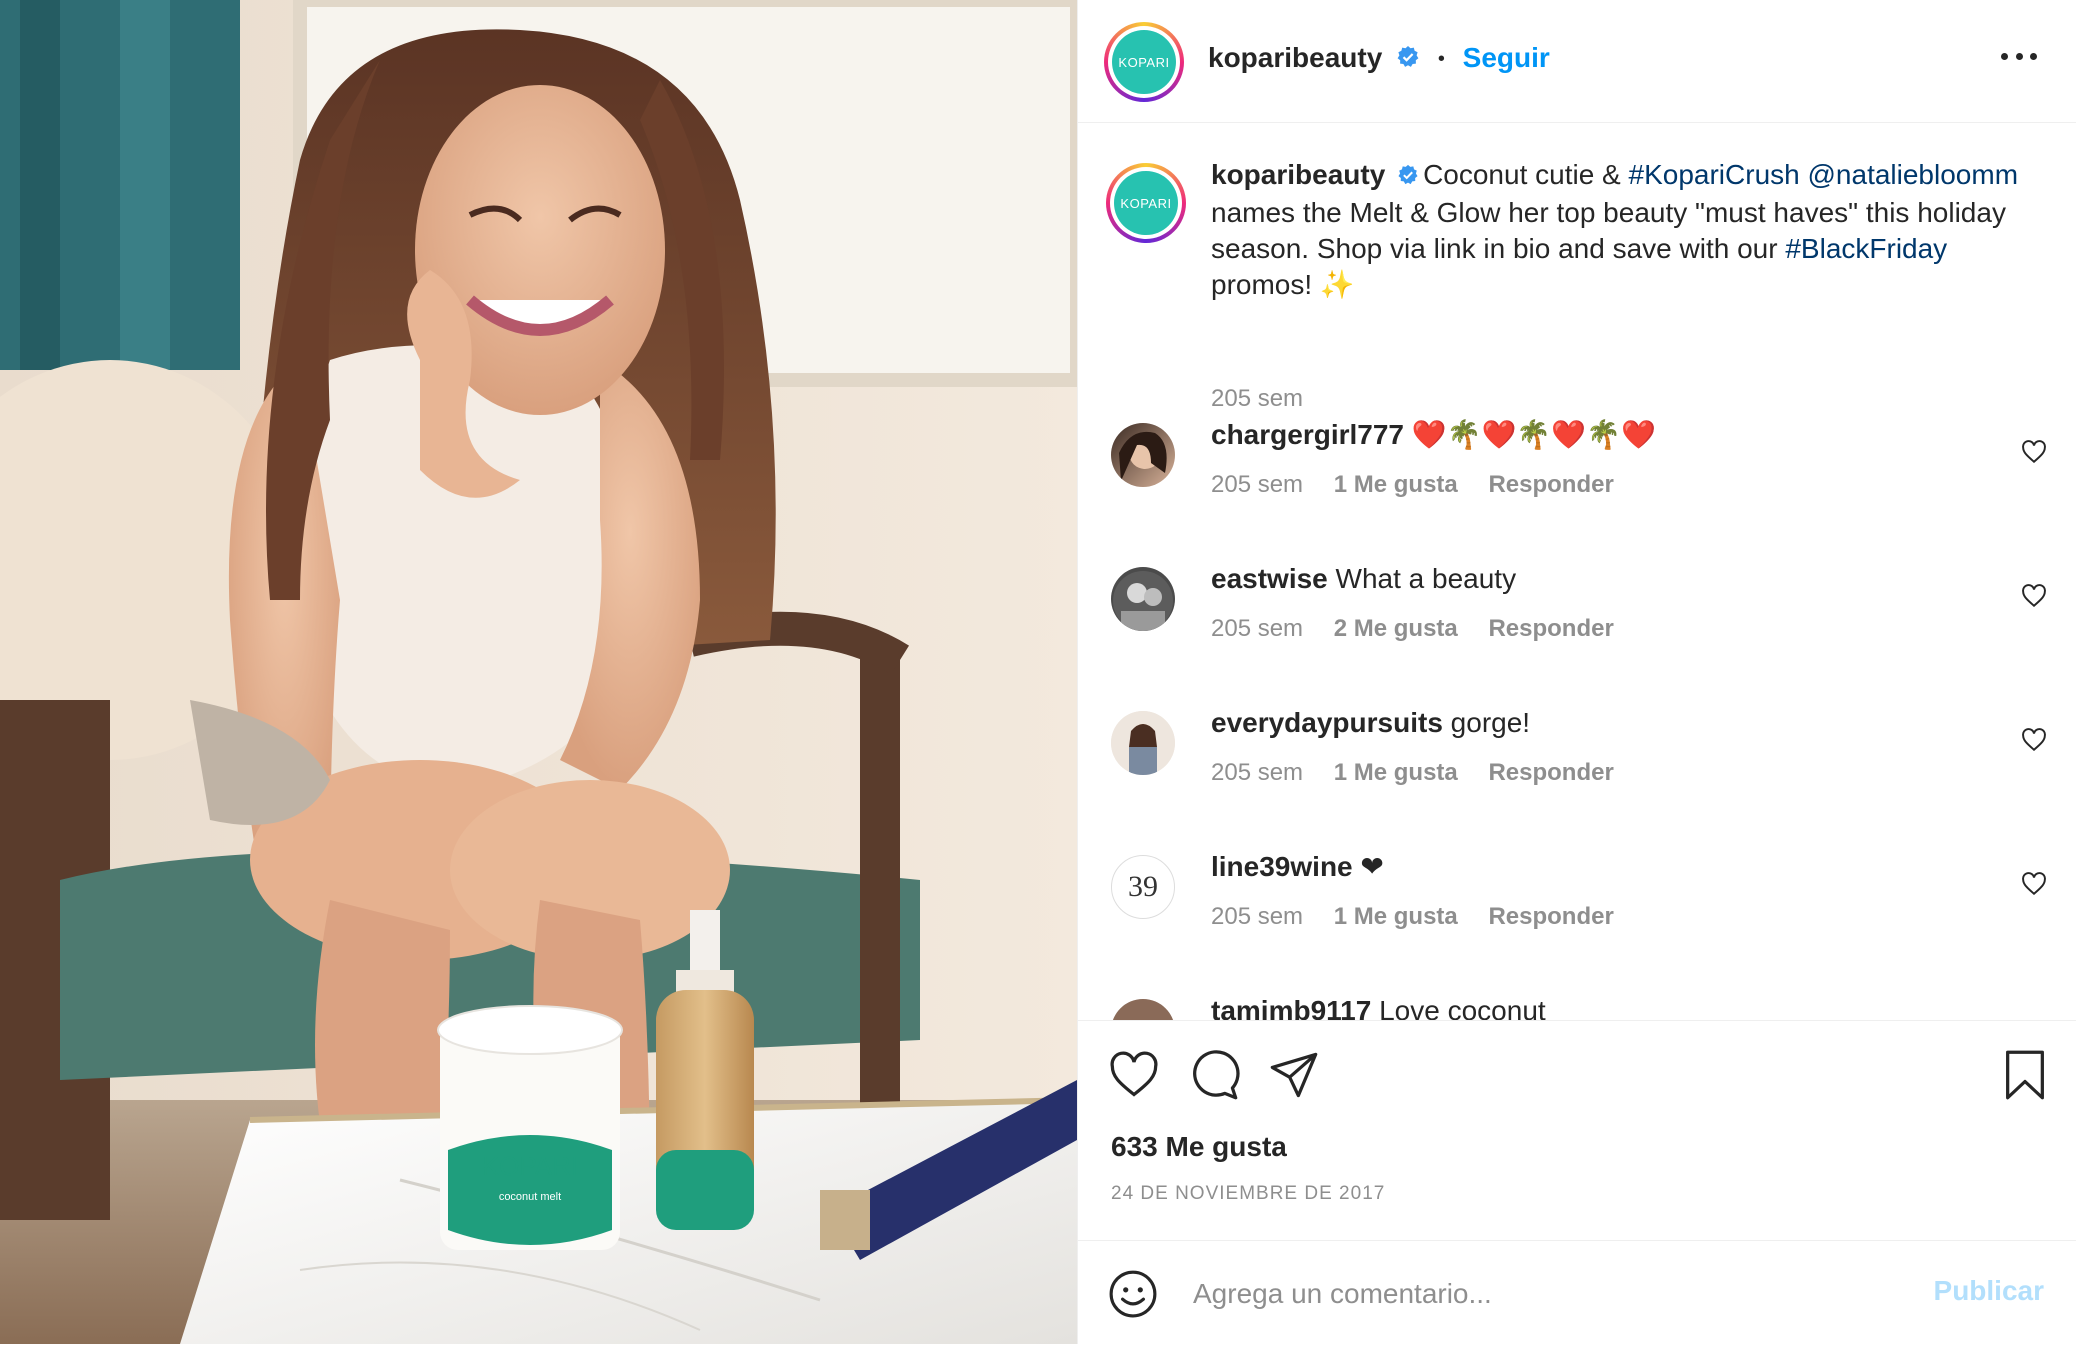  I want to click on add-comment-bar: Publicar, so click(1577, 1292).